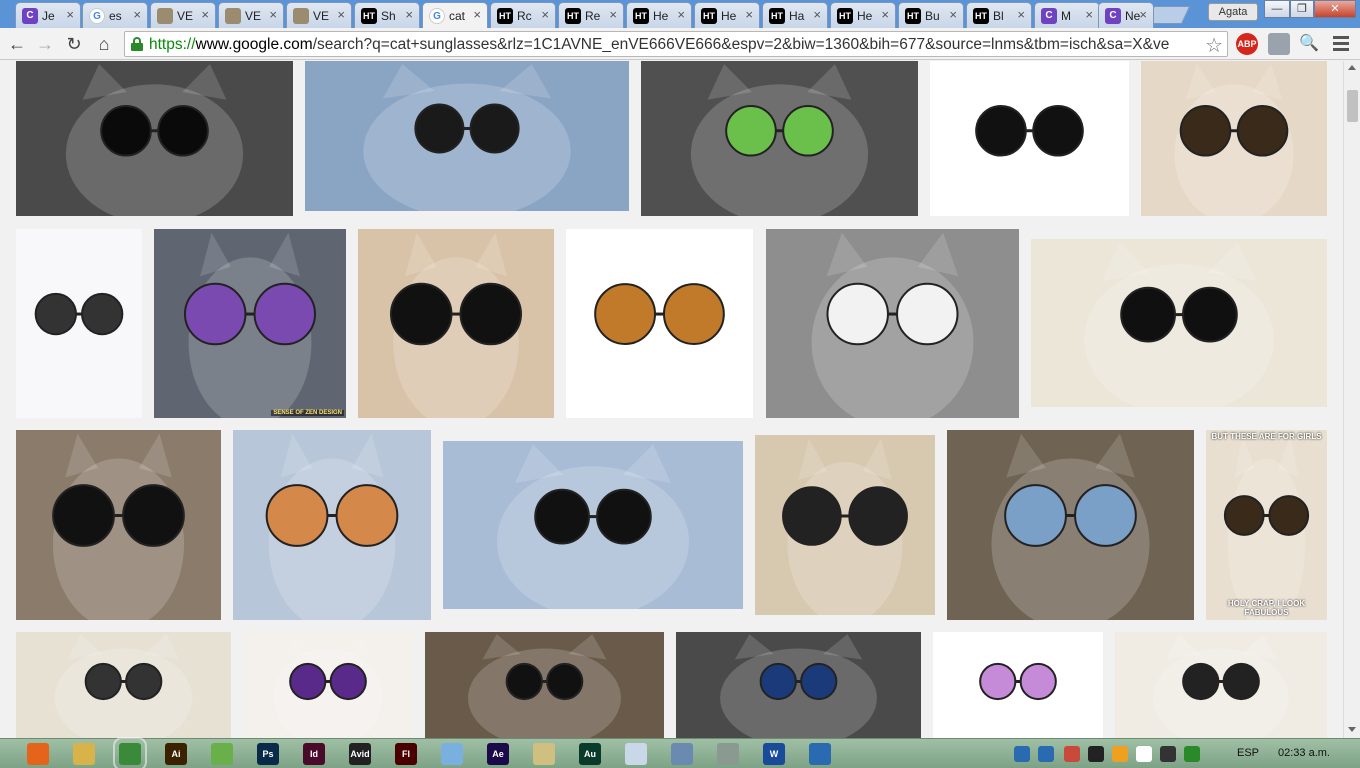  Describe the element at coordinates (1352, 729) in the screenshot. I see `scroll-down-arrow-icon` at that location.